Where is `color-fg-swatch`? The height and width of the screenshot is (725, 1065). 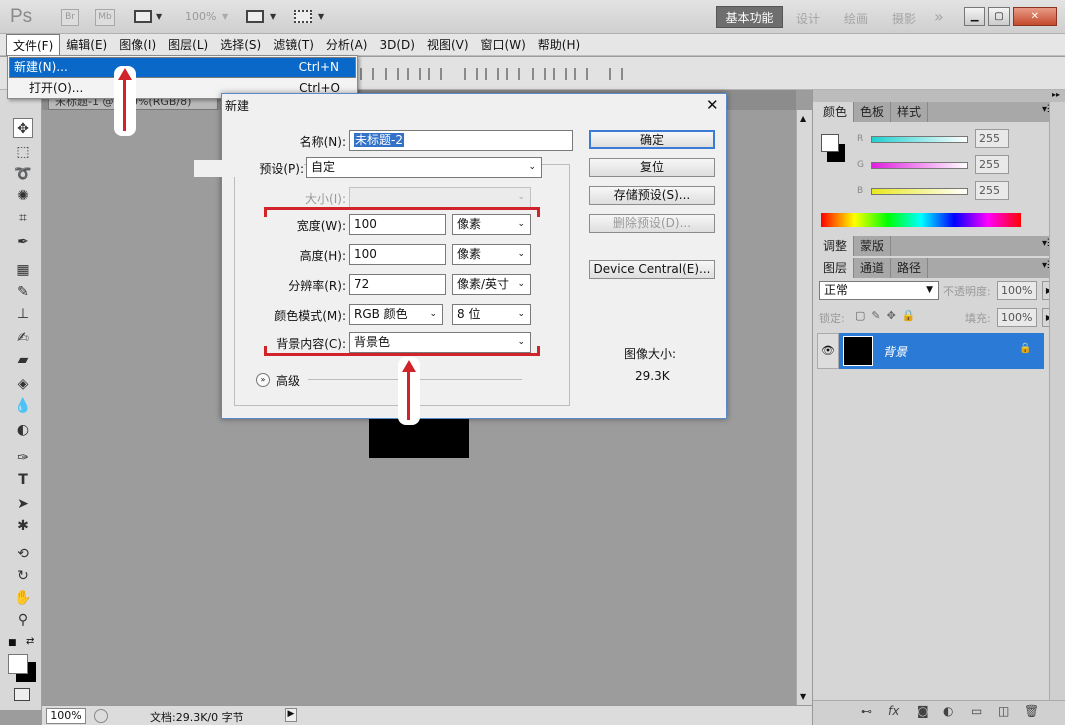
color-fg-swatch is located at coordinates (830, 143).